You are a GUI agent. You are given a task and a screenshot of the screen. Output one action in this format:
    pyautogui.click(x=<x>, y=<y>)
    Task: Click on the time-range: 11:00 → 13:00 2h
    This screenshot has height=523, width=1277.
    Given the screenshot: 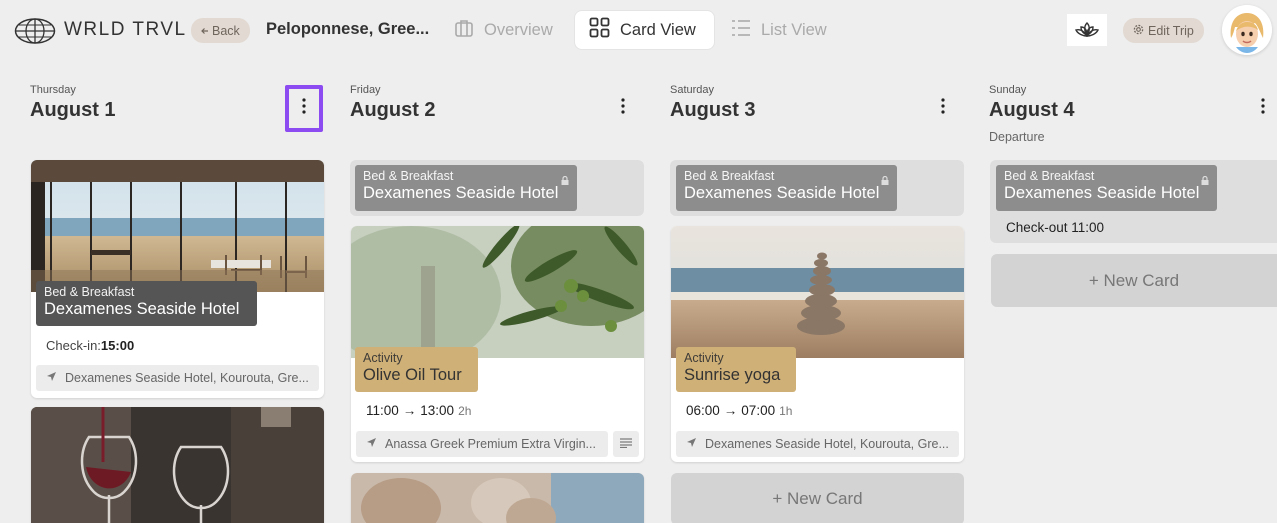 What is the action you would take?
    pyautogui.click(x=418, y=410)
    